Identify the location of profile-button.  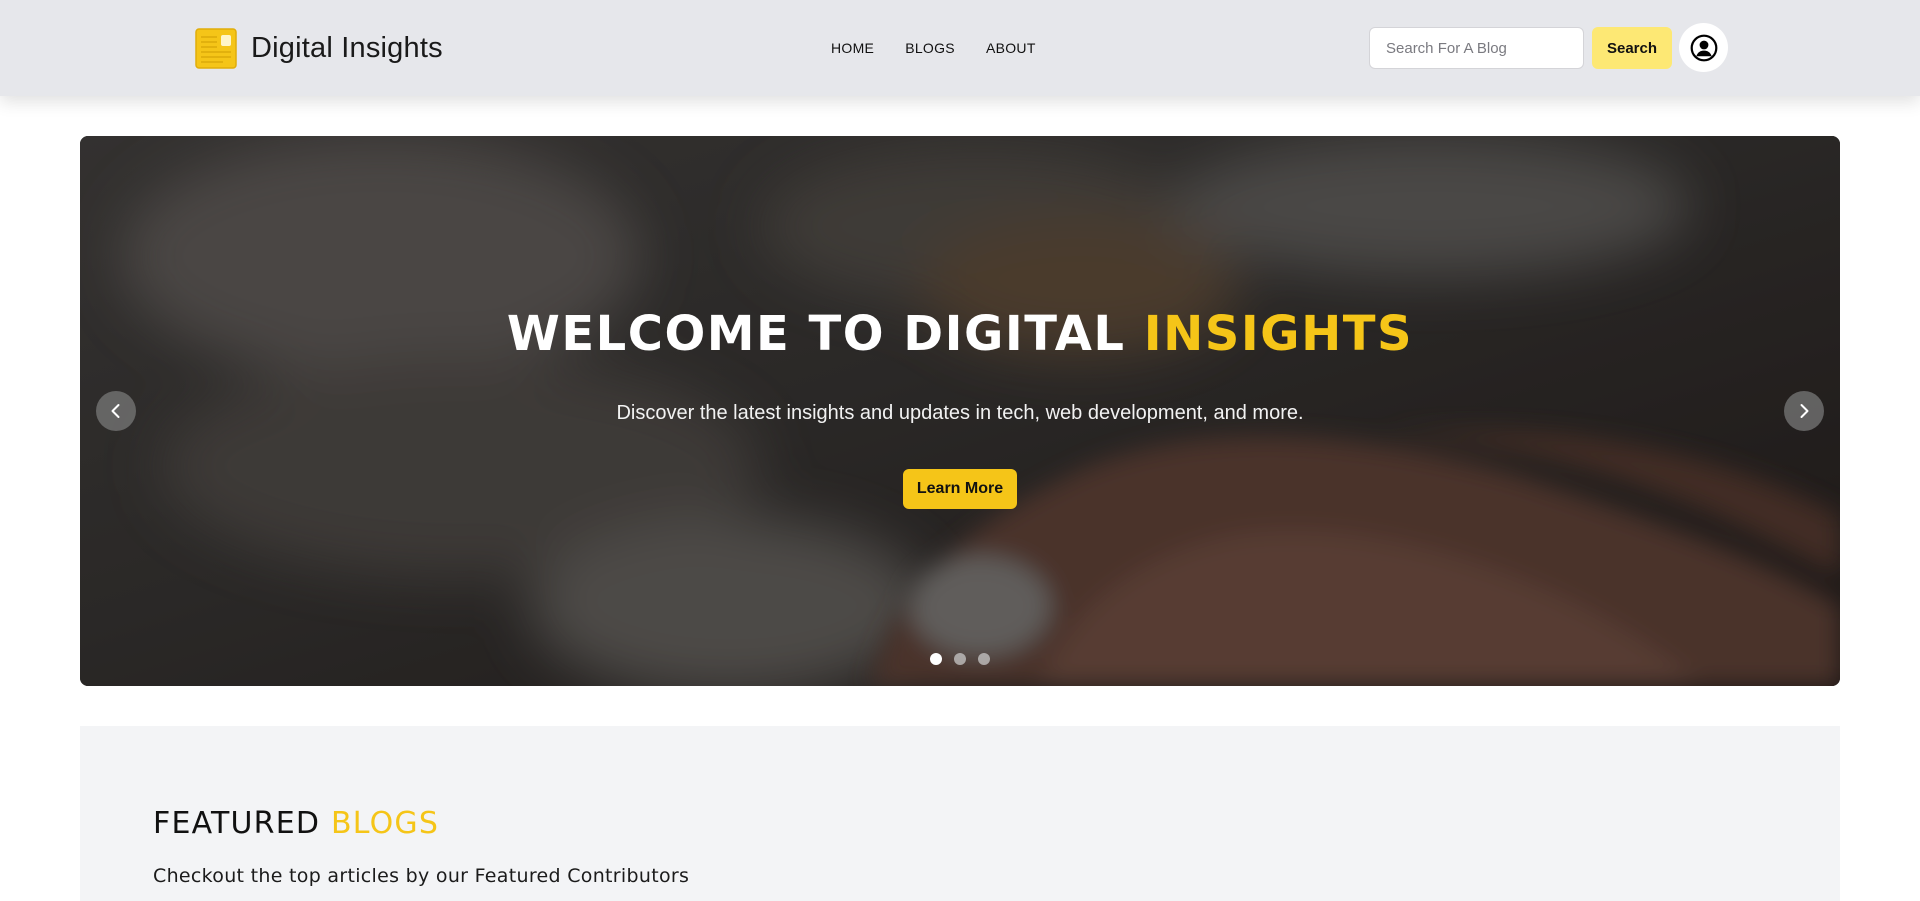
(1703, 47).